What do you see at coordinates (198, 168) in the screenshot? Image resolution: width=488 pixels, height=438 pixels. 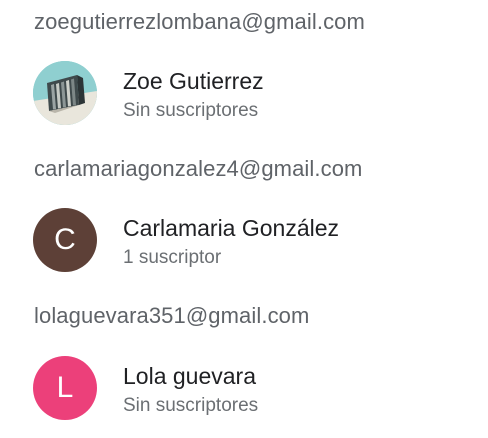 I see `account-email-header: carlamariagonzalez4@gmail.com` at bounding box center [198, 168].